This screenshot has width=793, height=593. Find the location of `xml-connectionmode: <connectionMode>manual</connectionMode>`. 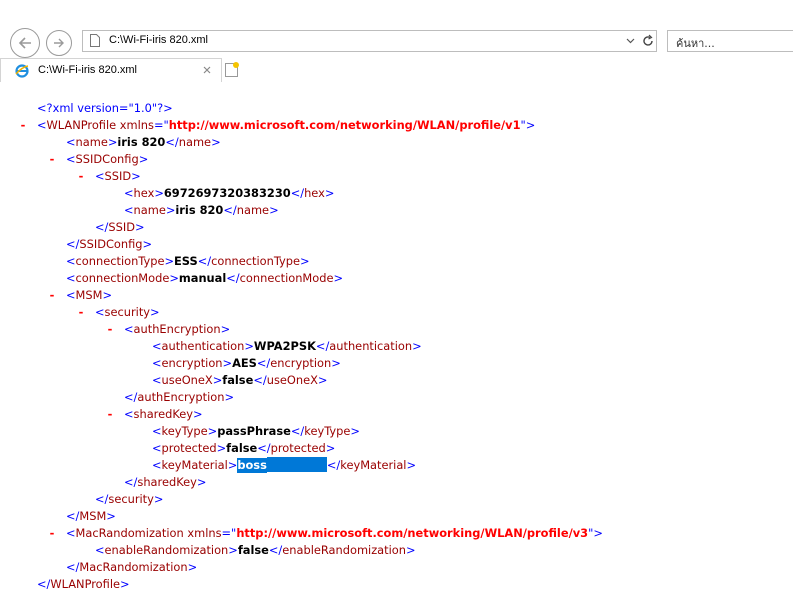

xml-connectionmode: <connectionMode>manual</connectionMode> is located at coordinates (204, 278).